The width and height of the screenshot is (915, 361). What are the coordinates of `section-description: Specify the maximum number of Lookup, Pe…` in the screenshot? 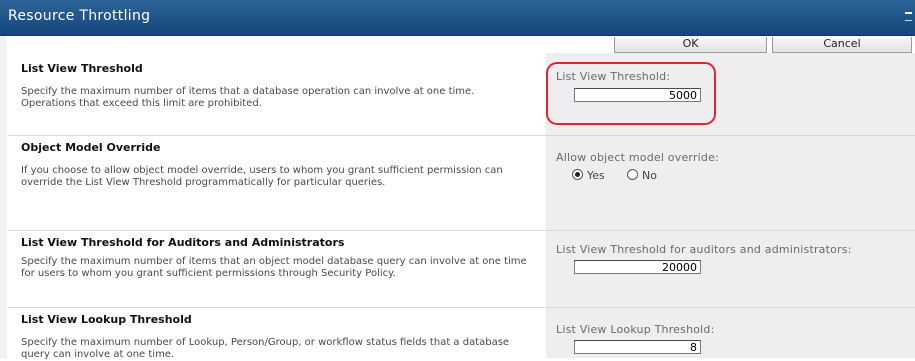 It's located at (265, 348).